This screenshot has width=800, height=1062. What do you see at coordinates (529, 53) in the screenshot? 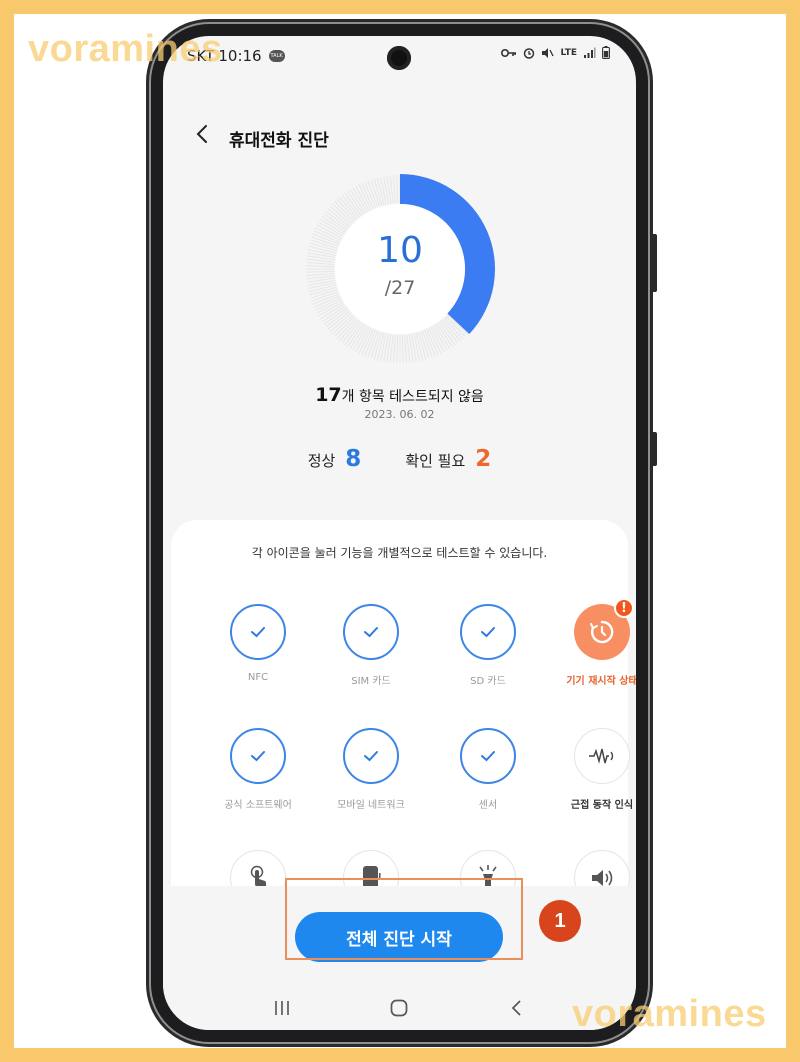
I see `alarm-icon` at bounding box center [529, 53].